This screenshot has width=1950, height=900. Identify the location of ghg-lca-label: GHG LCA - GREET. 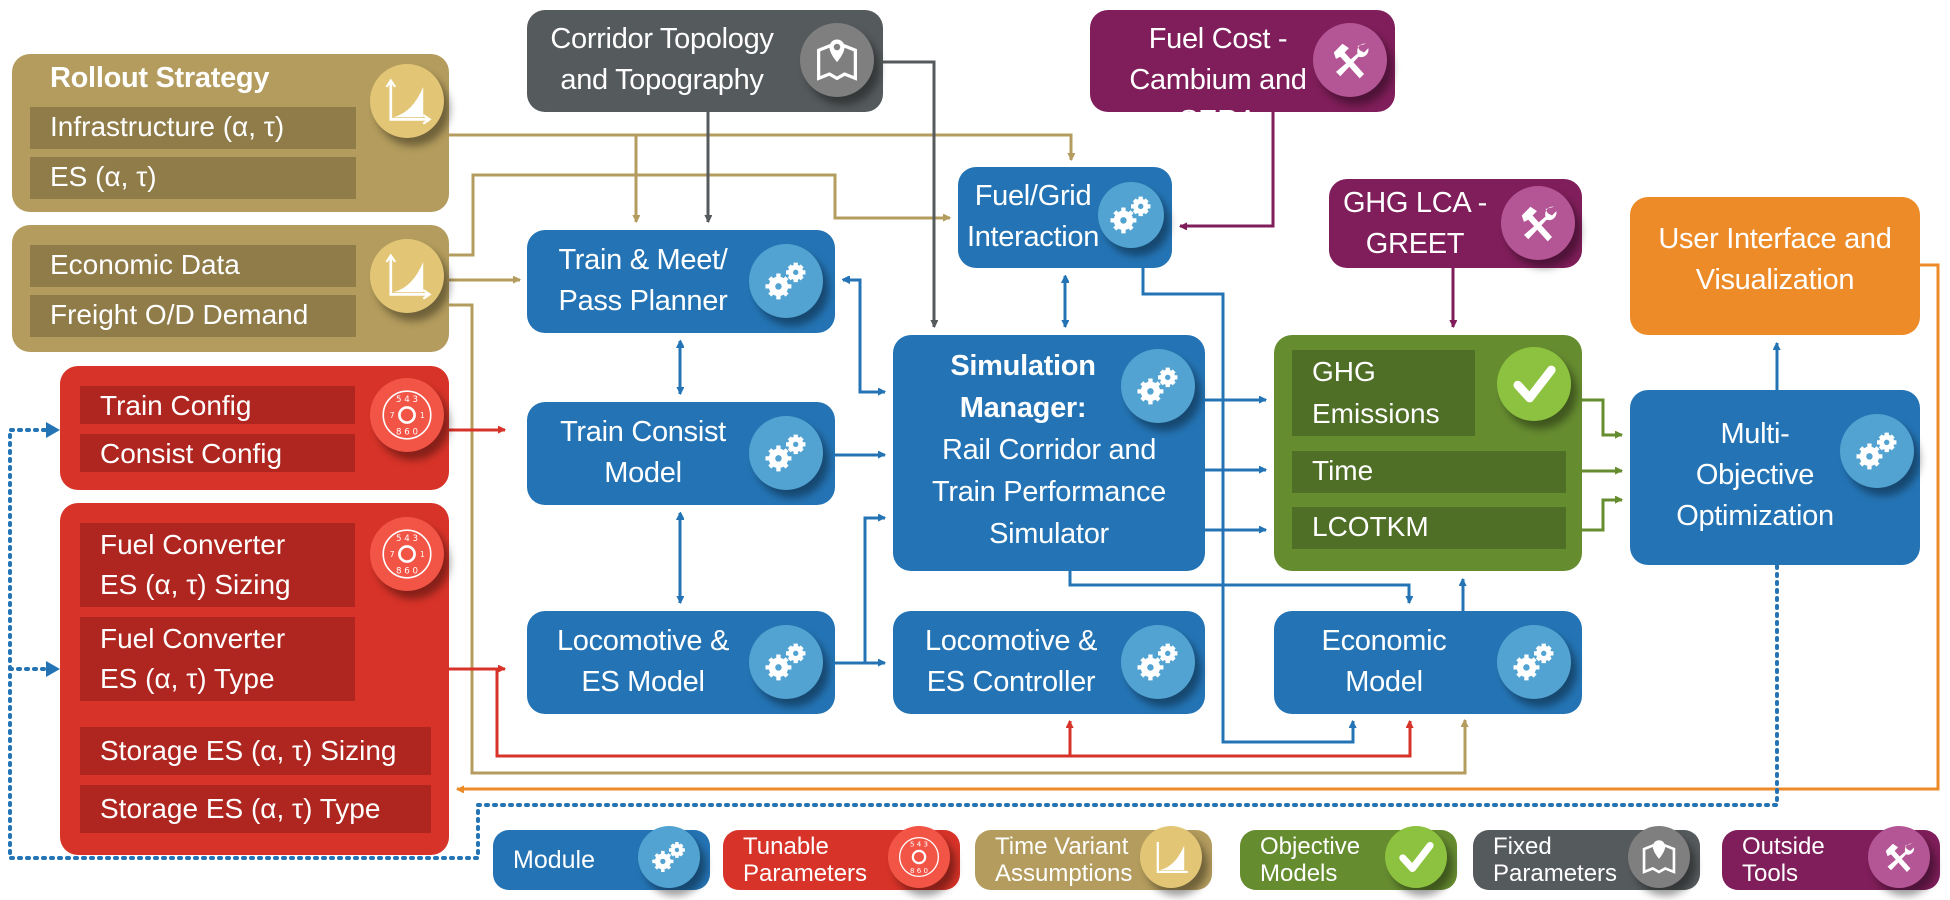
(1415, 224).